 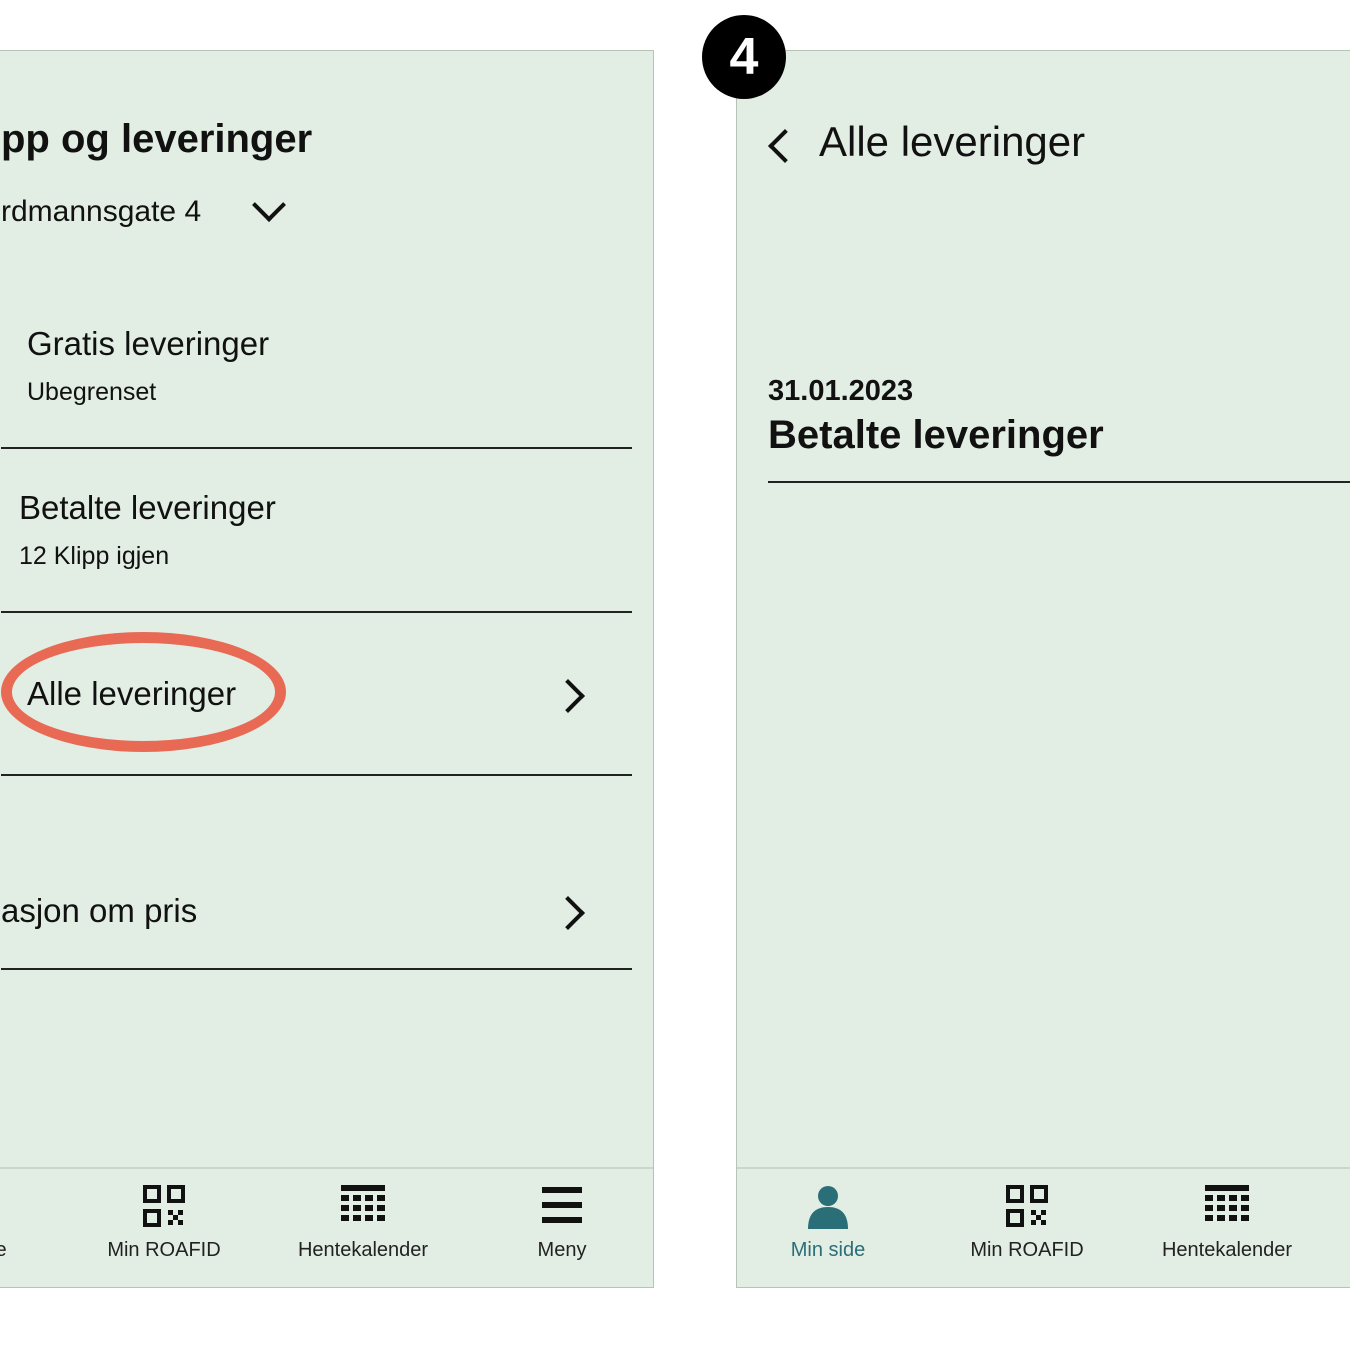 What do you see at coordinates (99, 910) in the screenshot?
I see `price-info-label: asjon om pris` at bounding box center [99, 910].